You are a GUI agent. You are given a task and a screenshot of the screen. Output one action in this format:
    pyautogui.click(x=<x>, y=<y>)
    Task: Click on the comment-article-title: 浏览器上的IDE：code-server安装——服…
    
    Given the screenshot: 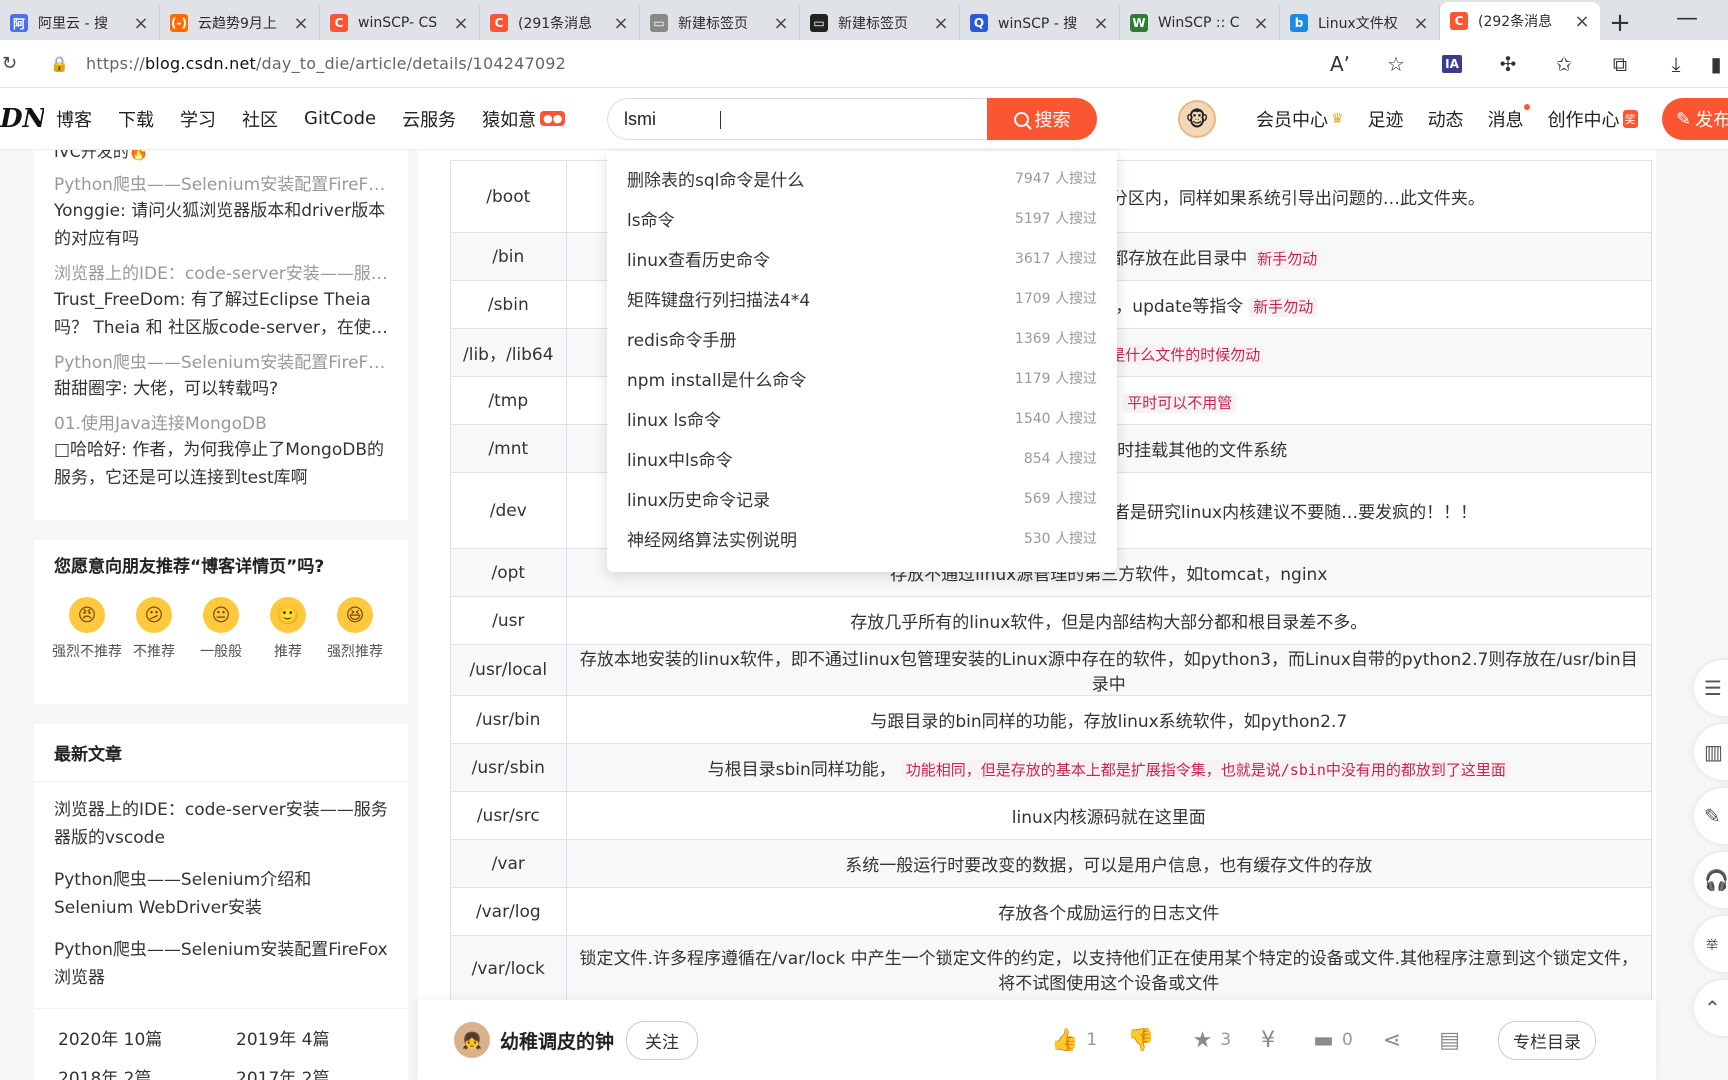 What is the action you would take?
    pyautogui.click(x=222, y=271)
    